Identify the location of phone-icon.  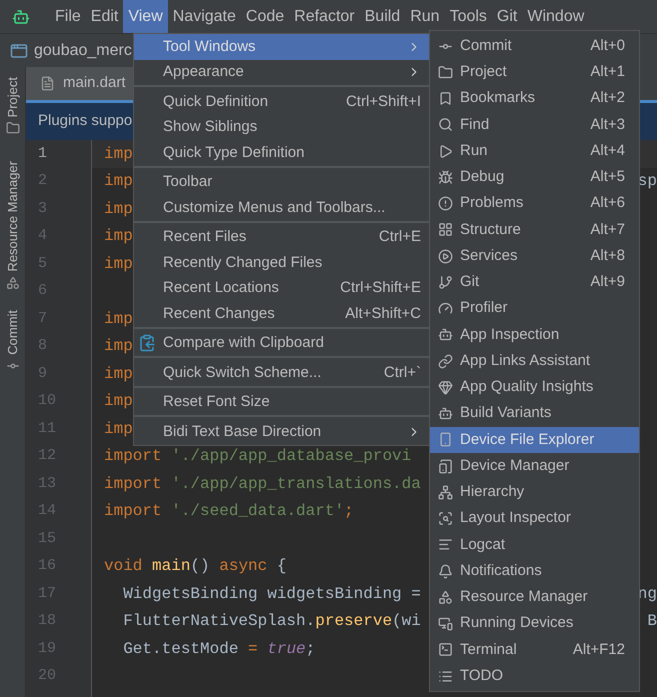
(445, 440).